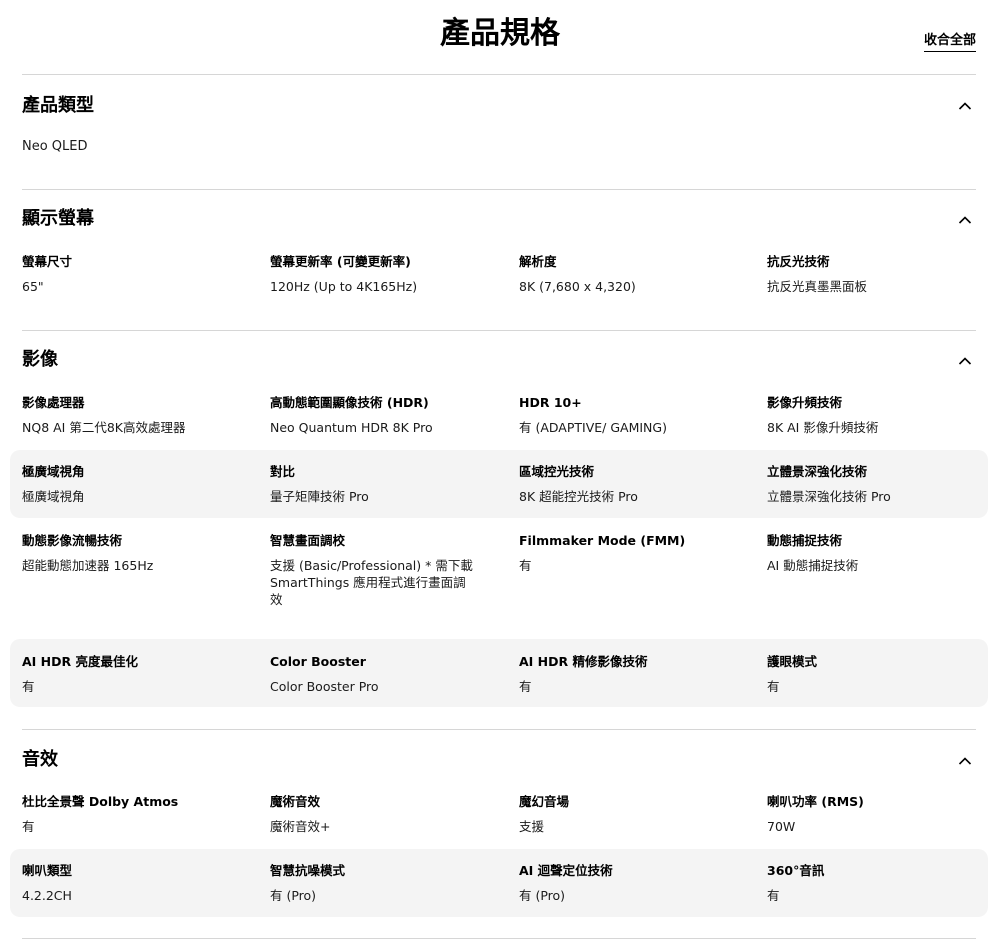 The image size is (1000, 948). What do you see at coordinates (544, 801) in the screenshot?
I see `spec-label: 魔幻音場` at bounding box center [544, 801].